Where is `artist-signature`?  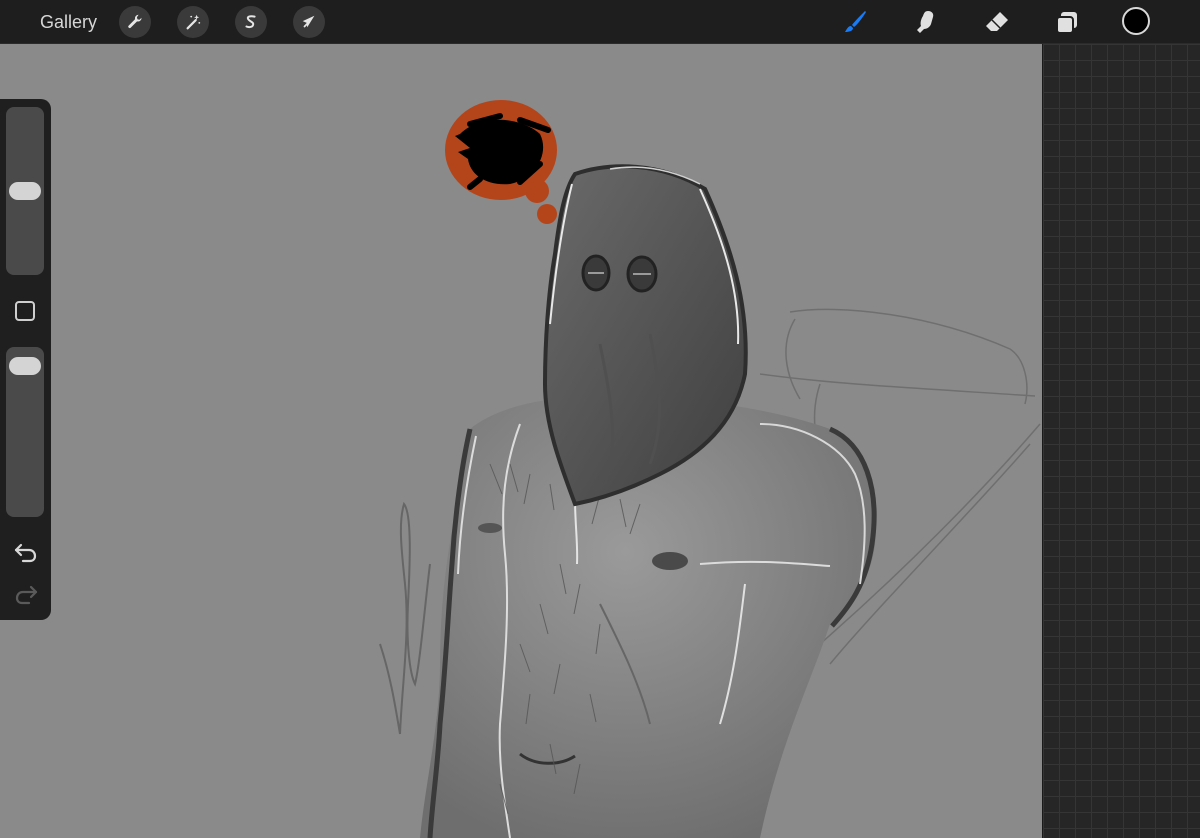
artist-signature is located at coordinates (405, 618).